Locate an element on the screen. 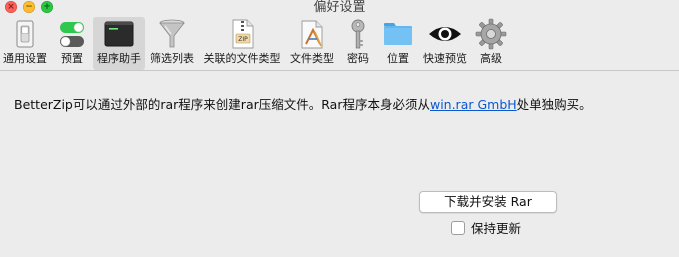 Image resolution: width=679 pixels, height=257 pixels. tab-associated-file-types-label: 关联的文件类型 is located at coordinates (242, 58).